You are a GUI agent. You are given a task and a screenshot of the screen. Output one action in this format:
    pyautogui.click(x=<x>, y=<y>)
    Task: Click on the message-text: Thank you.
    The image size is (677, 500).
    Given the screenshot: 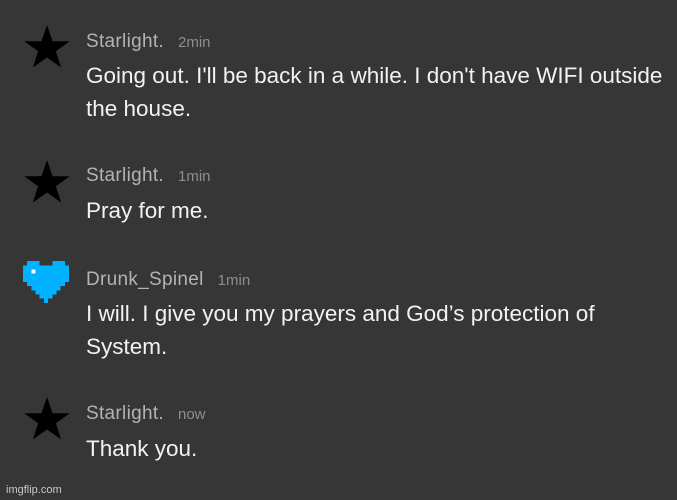 What is the action you would take?
    pyautogui.click(x=142, y=448)
    